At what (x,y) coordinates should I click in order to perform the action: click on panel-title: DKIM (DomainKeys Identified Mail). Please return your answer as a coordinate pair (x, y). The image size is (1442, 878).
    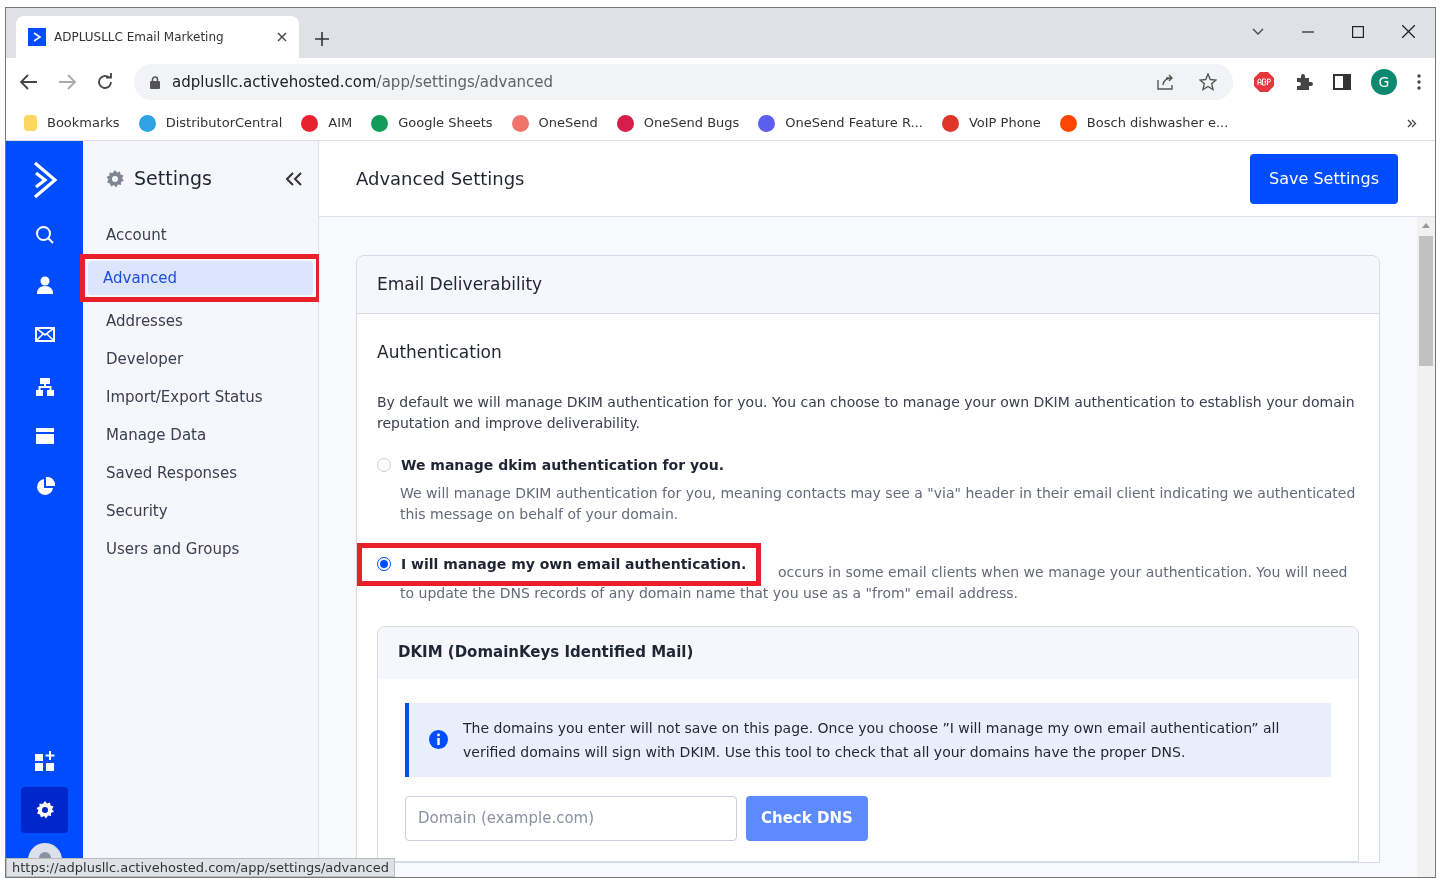
    Looking at the image, I should click on (546, 653).